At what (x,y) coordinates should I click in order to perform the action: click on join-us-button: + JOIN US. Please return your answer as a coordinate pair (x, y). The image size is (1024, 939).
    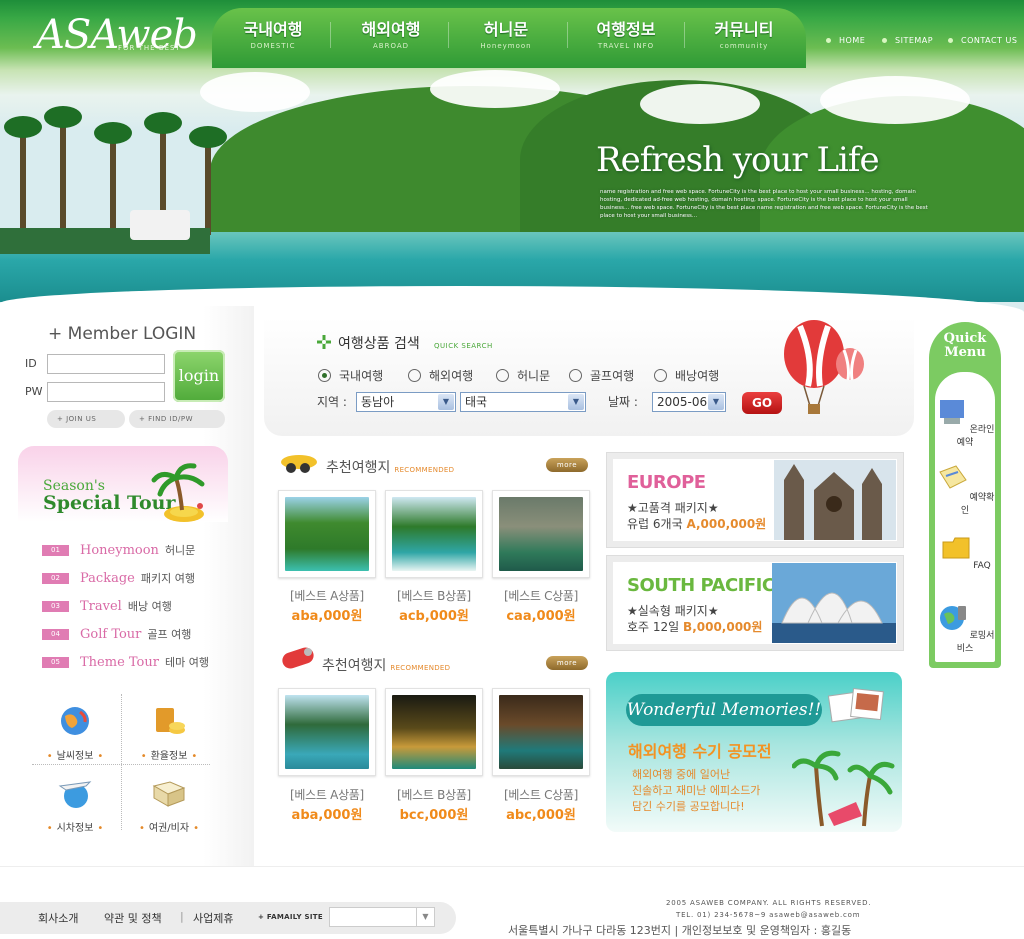
    Looking at the image, I should click on (86, 419).